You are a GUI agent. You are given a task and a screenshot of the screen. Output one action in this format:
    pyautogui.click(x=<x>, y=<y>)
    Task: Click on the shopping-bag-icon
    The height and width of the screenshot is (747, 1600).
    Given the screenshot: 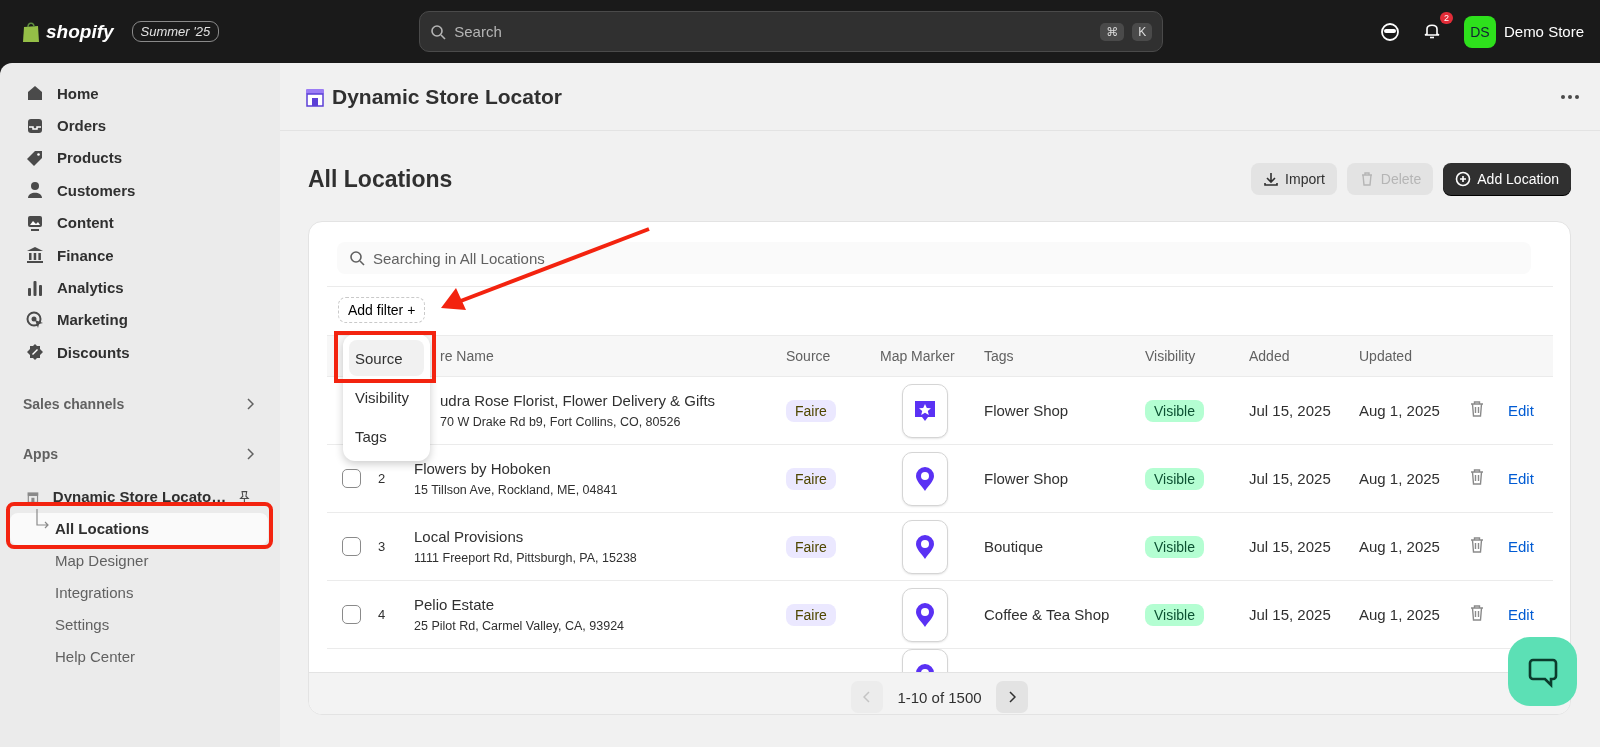 What is the action you would take?
    pyautogui.click(x=31, y=31)
    